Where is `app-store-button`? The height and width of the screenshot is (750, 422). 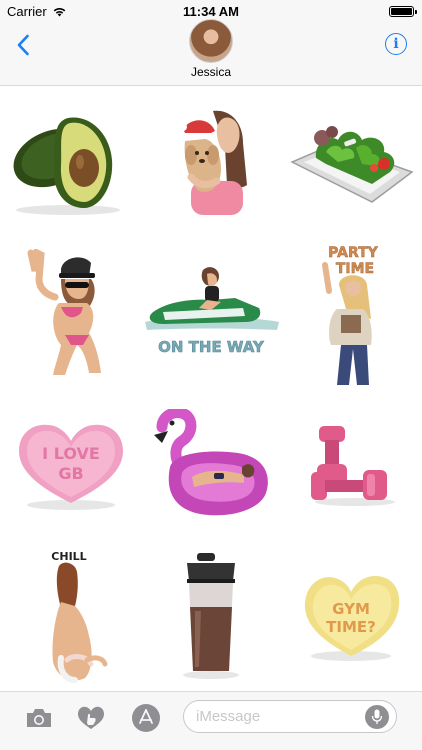 app-store-button is located at coordinates (146, 718).